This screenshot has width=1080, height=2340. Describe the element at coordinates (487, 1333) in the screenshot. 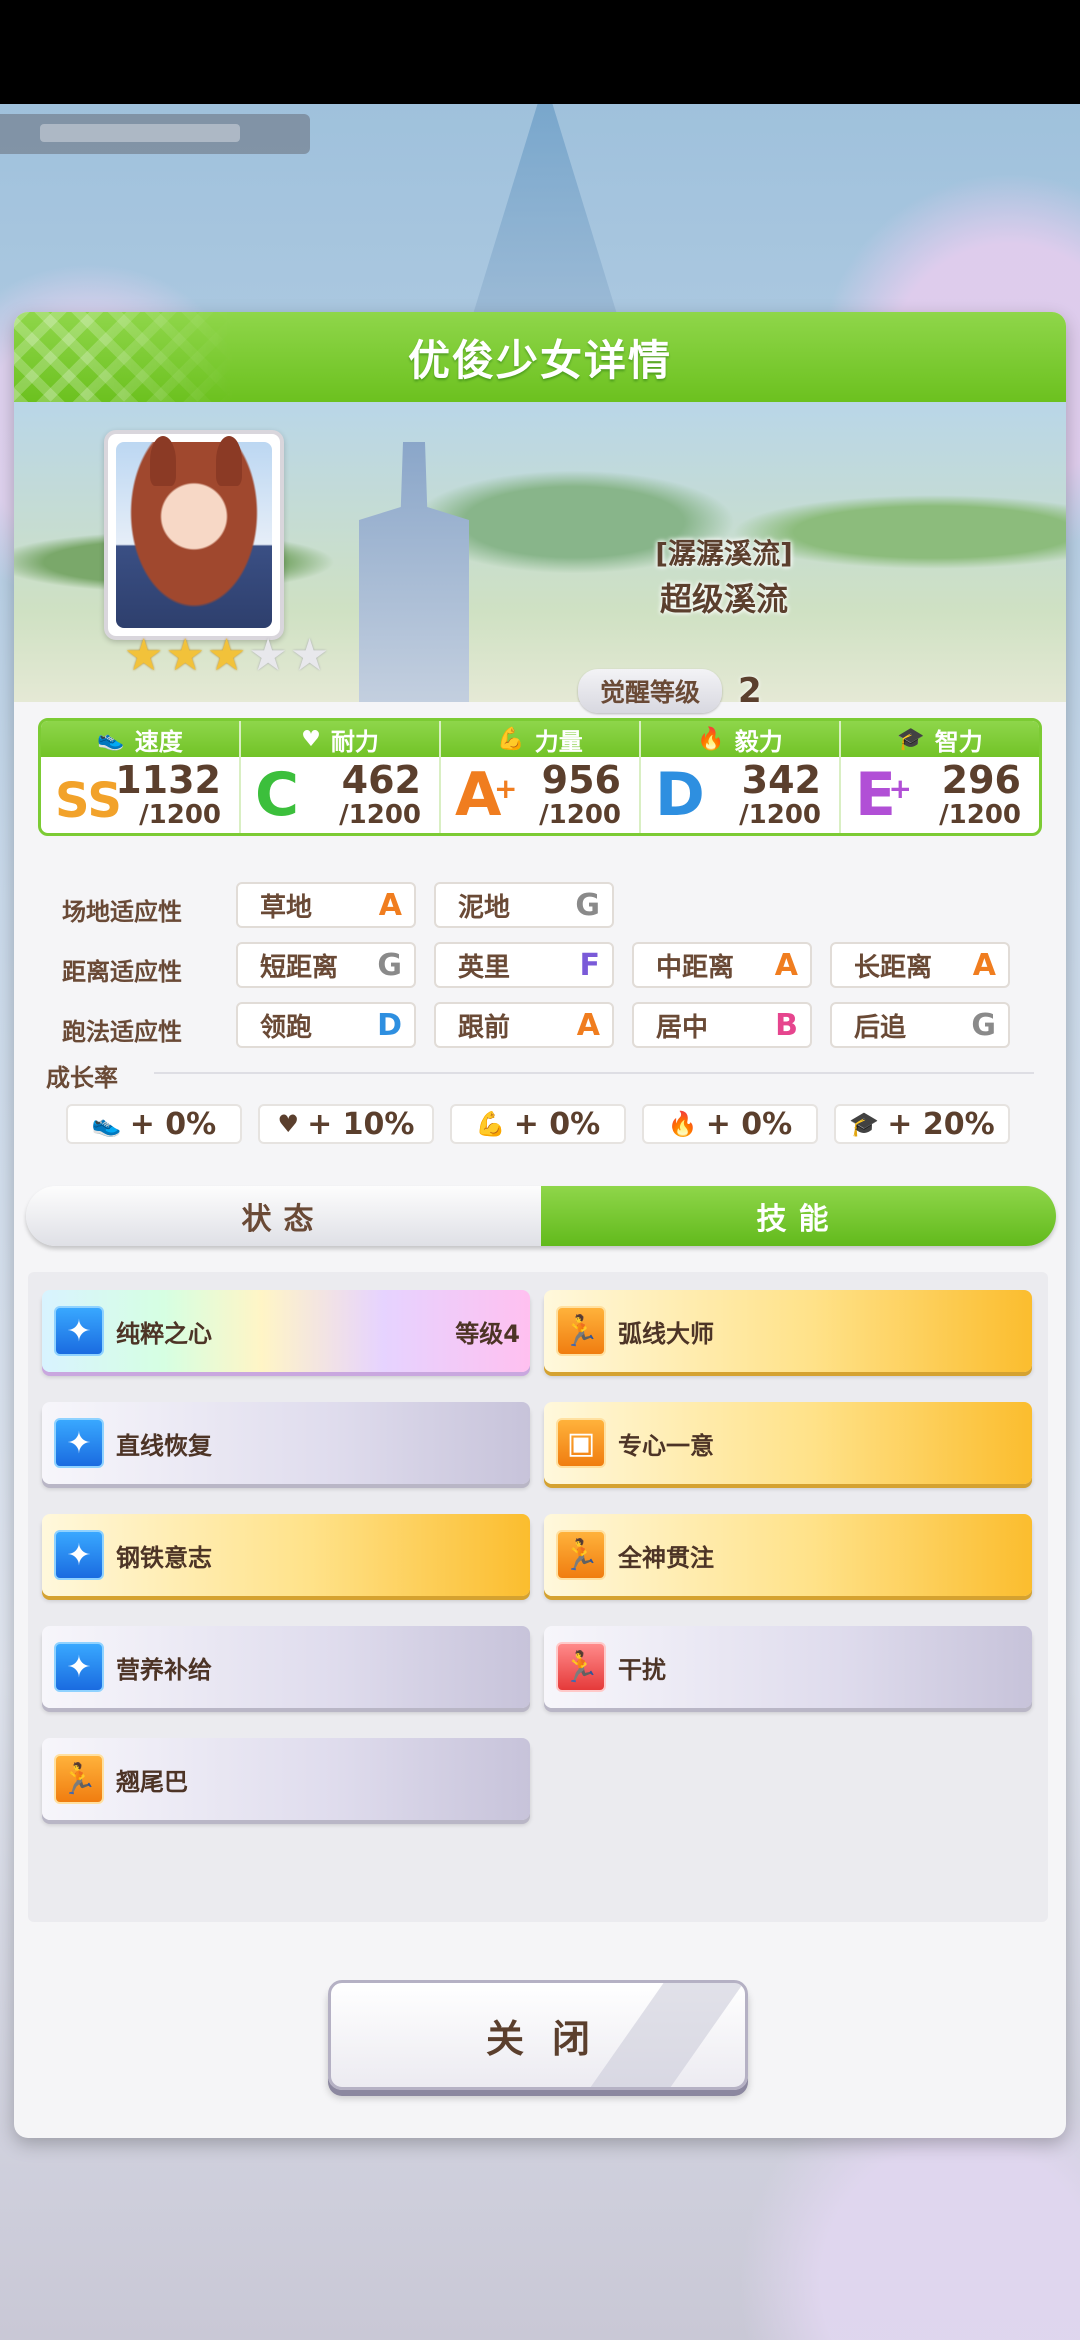

I see `skill-level: 等级4` at that location.